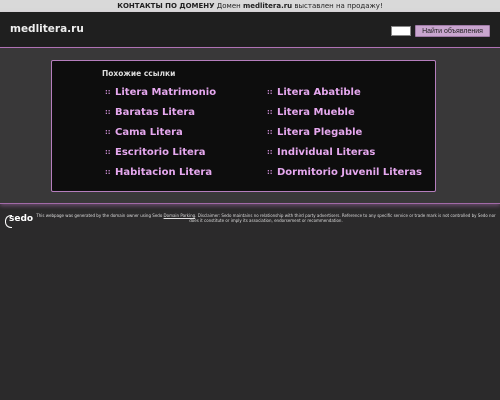 The height and width of the screenshot is (400, 500). What do you see at coordinates (319, 92) in the screenshot?
I see `link-label: Litera Abatible` at bounding box center [319, 92].